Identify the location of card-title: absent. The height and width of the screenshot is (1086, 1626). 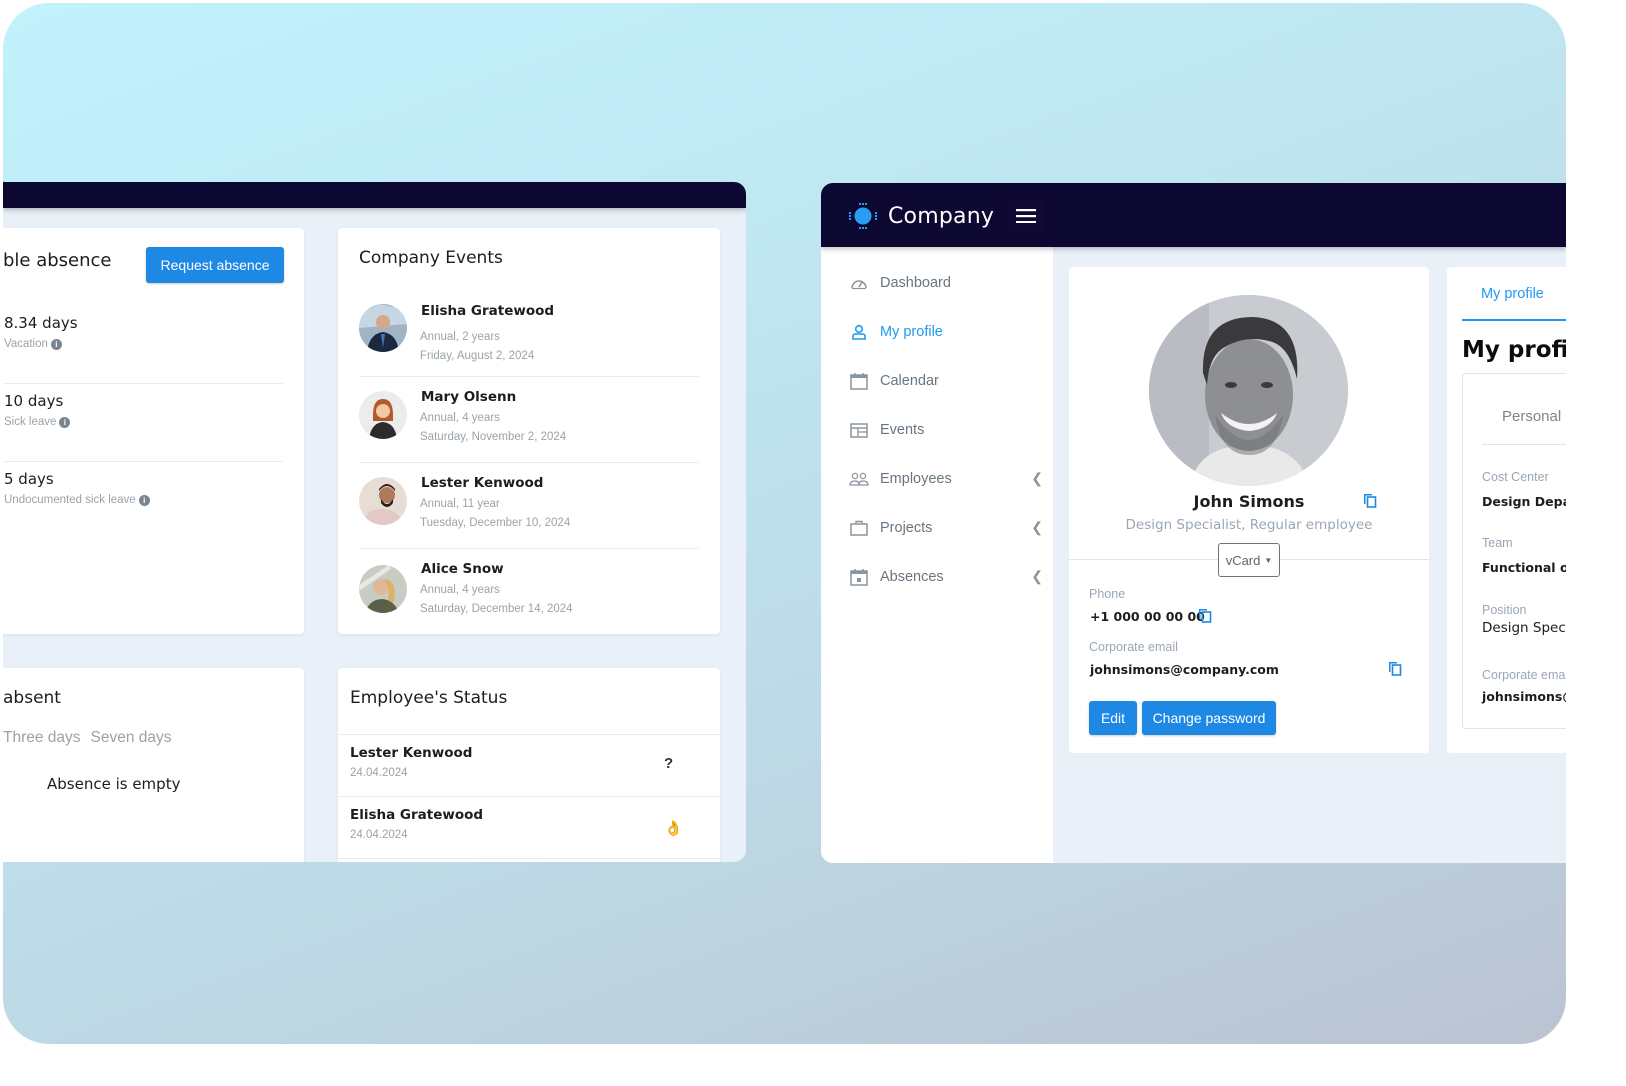
(32, 698).